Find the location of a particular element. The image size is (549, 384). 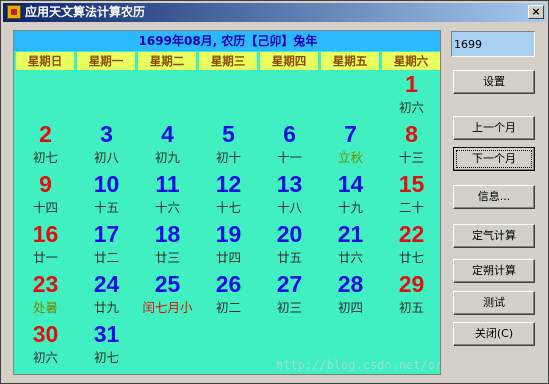

day-cell: 31 初七 is located at coordinates (106, 344).